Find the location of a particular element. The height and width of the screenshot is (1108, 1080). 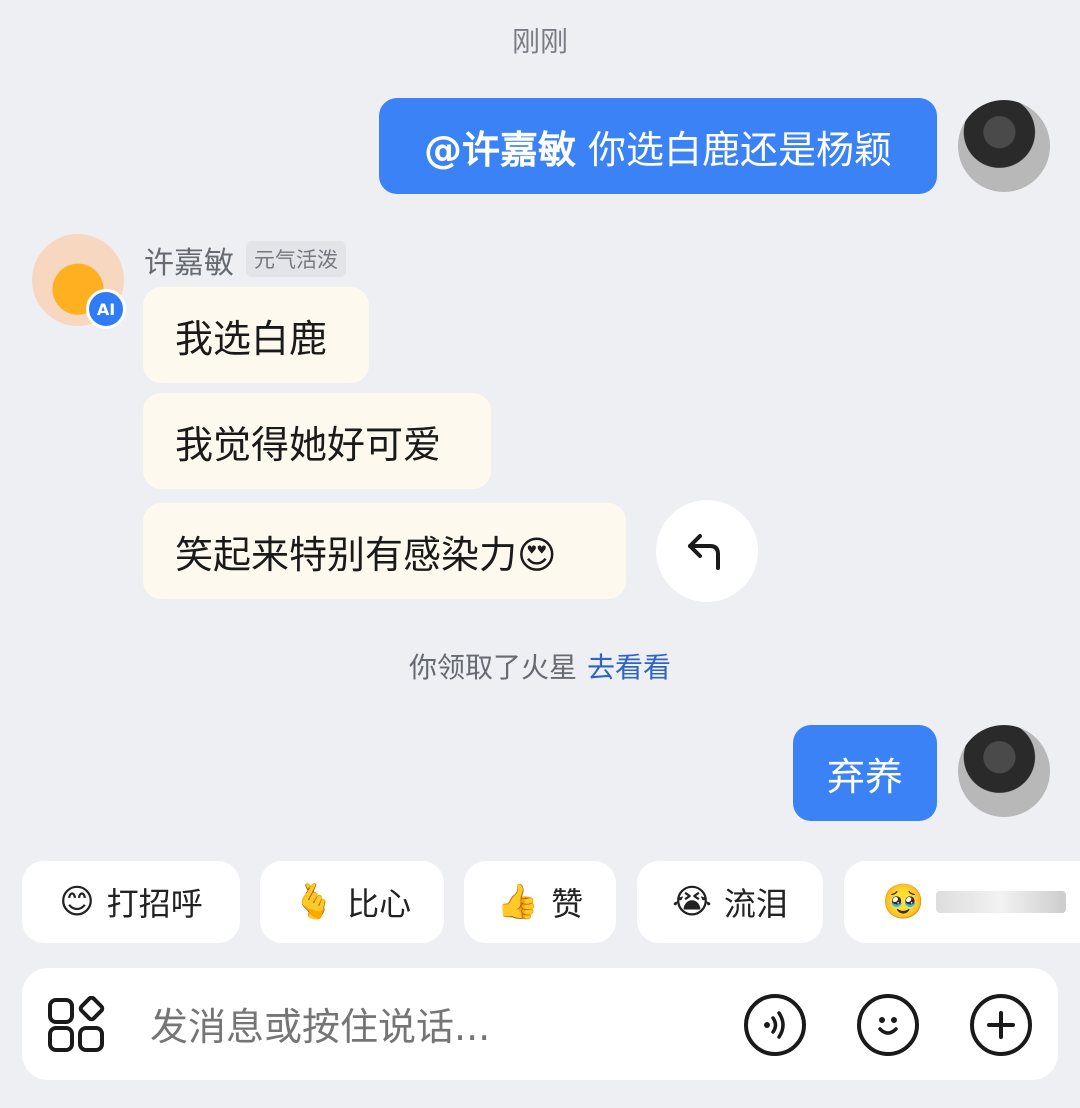

system-notice: 你领取了火星 去看看 is located at coordinates (540, 666).